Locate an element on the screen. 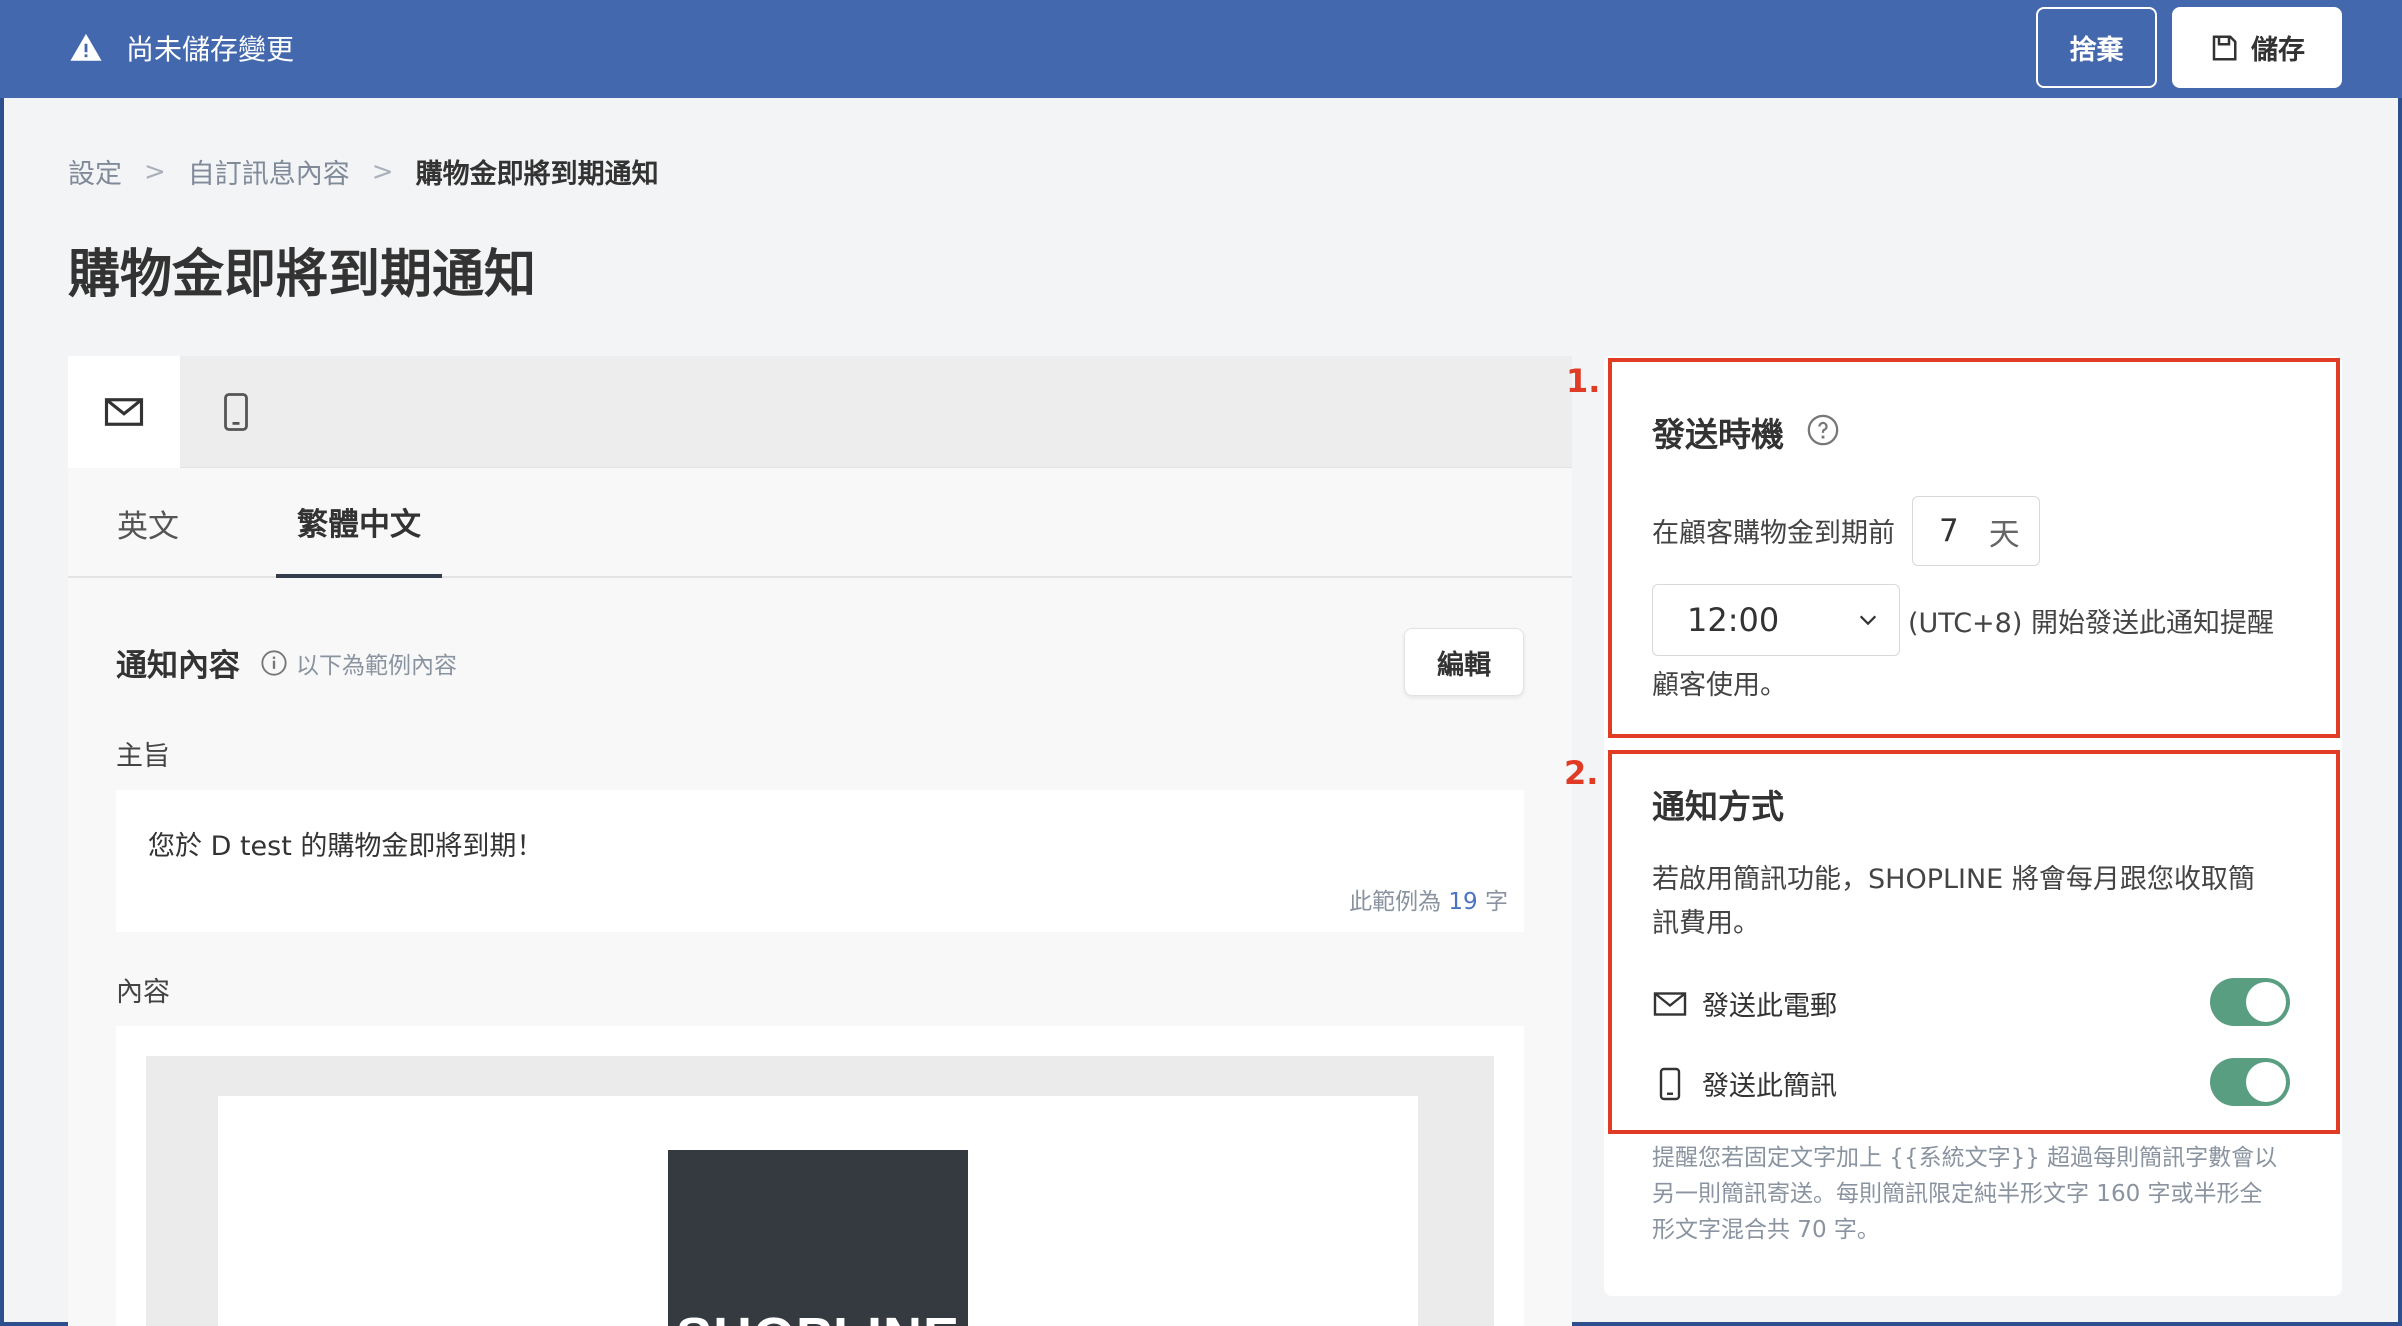 The height and width of the screenshot is (1326, 2402). days-unit: 天 is located at coordinates (2004, 534).